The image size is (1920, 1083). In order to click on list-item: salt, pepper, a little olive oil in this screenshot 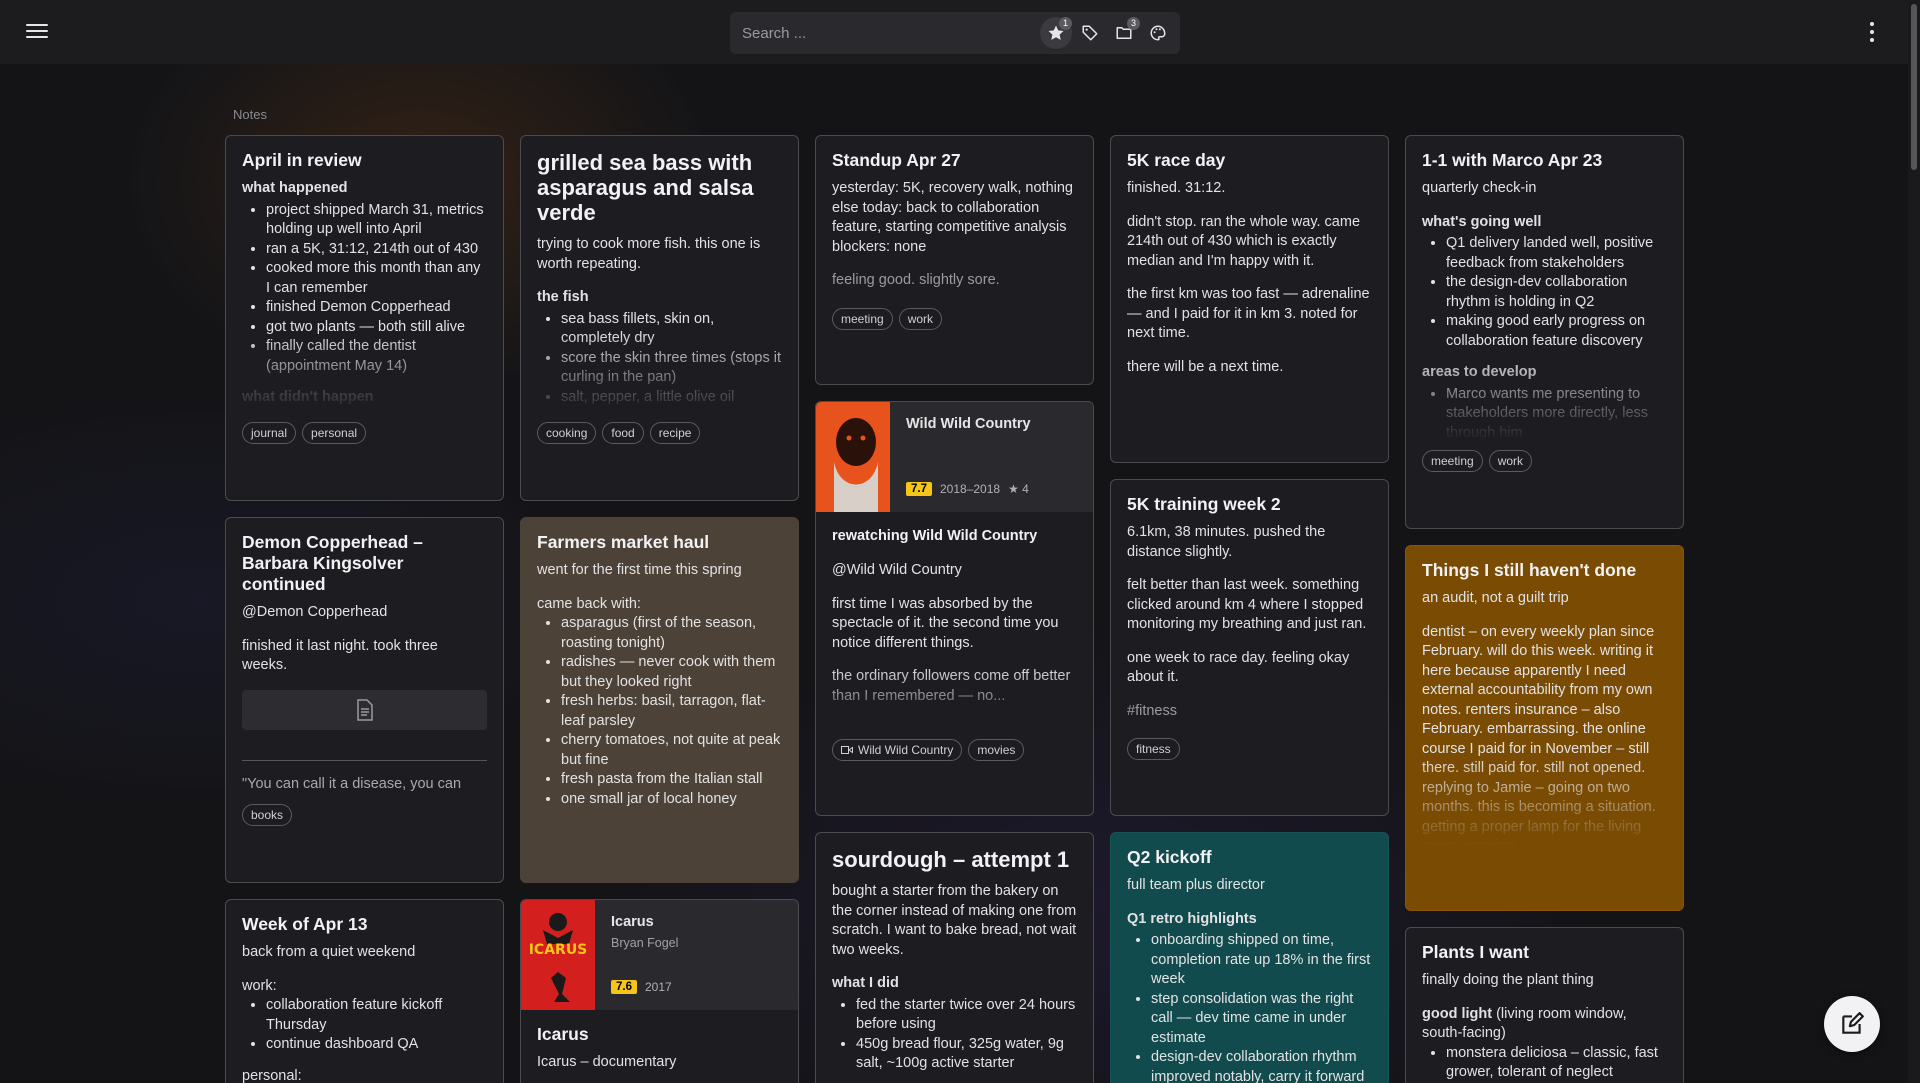, I will do `click(671, 398)`.